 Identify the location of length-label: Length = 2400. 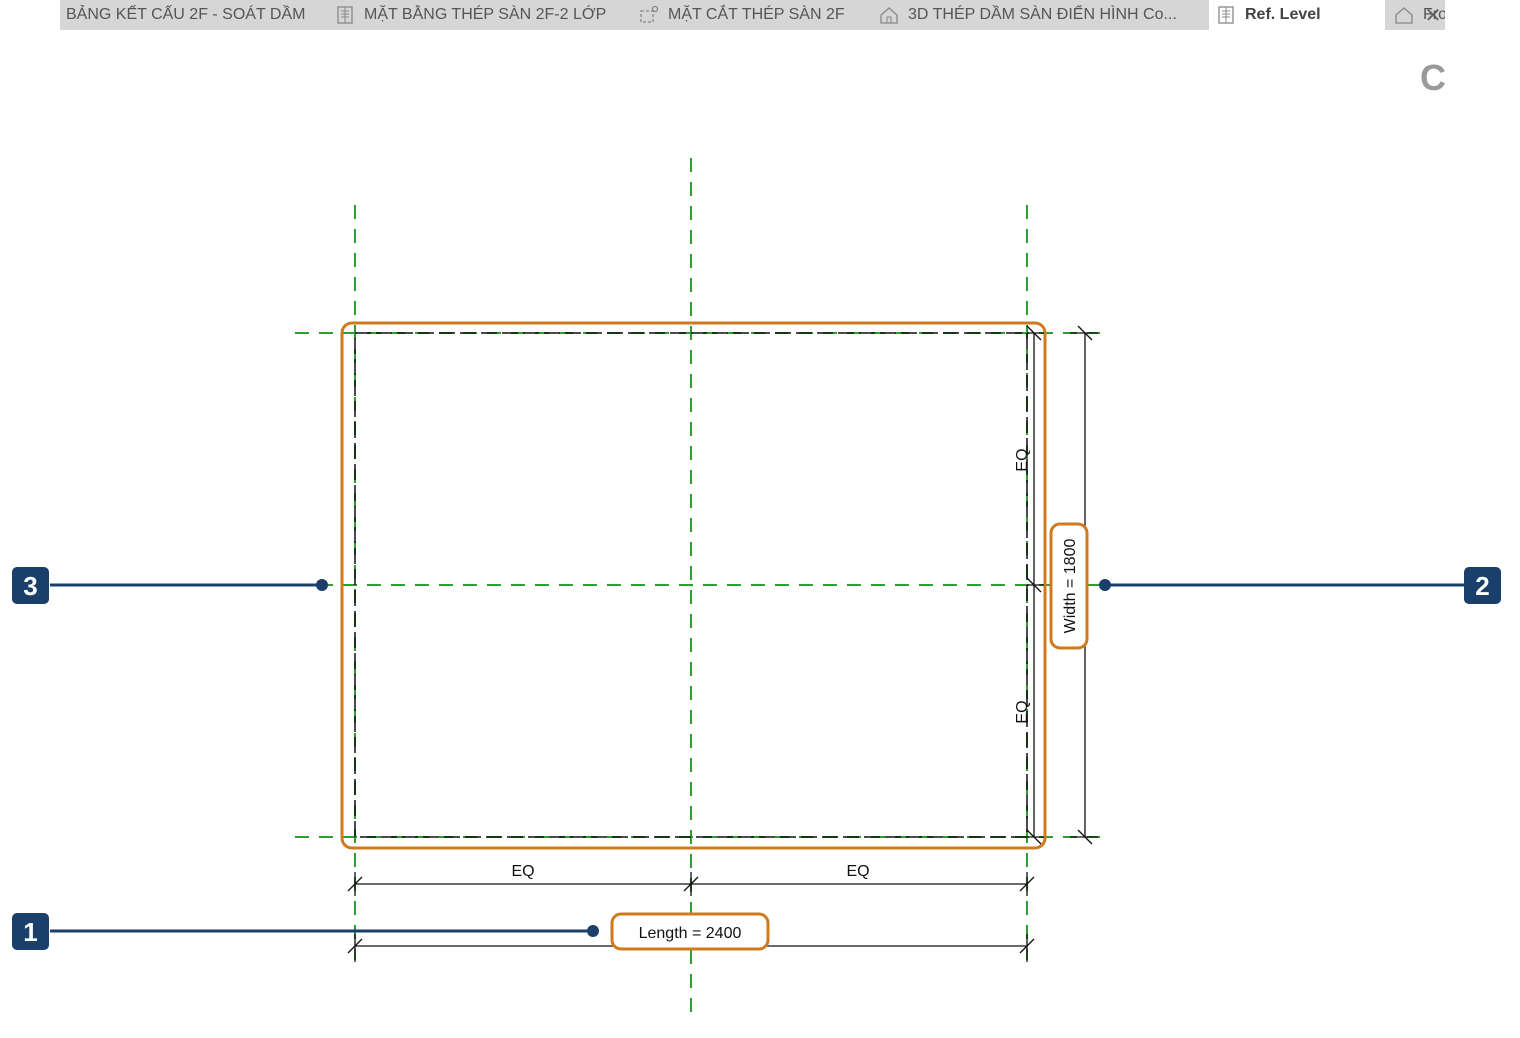
(690, 933).